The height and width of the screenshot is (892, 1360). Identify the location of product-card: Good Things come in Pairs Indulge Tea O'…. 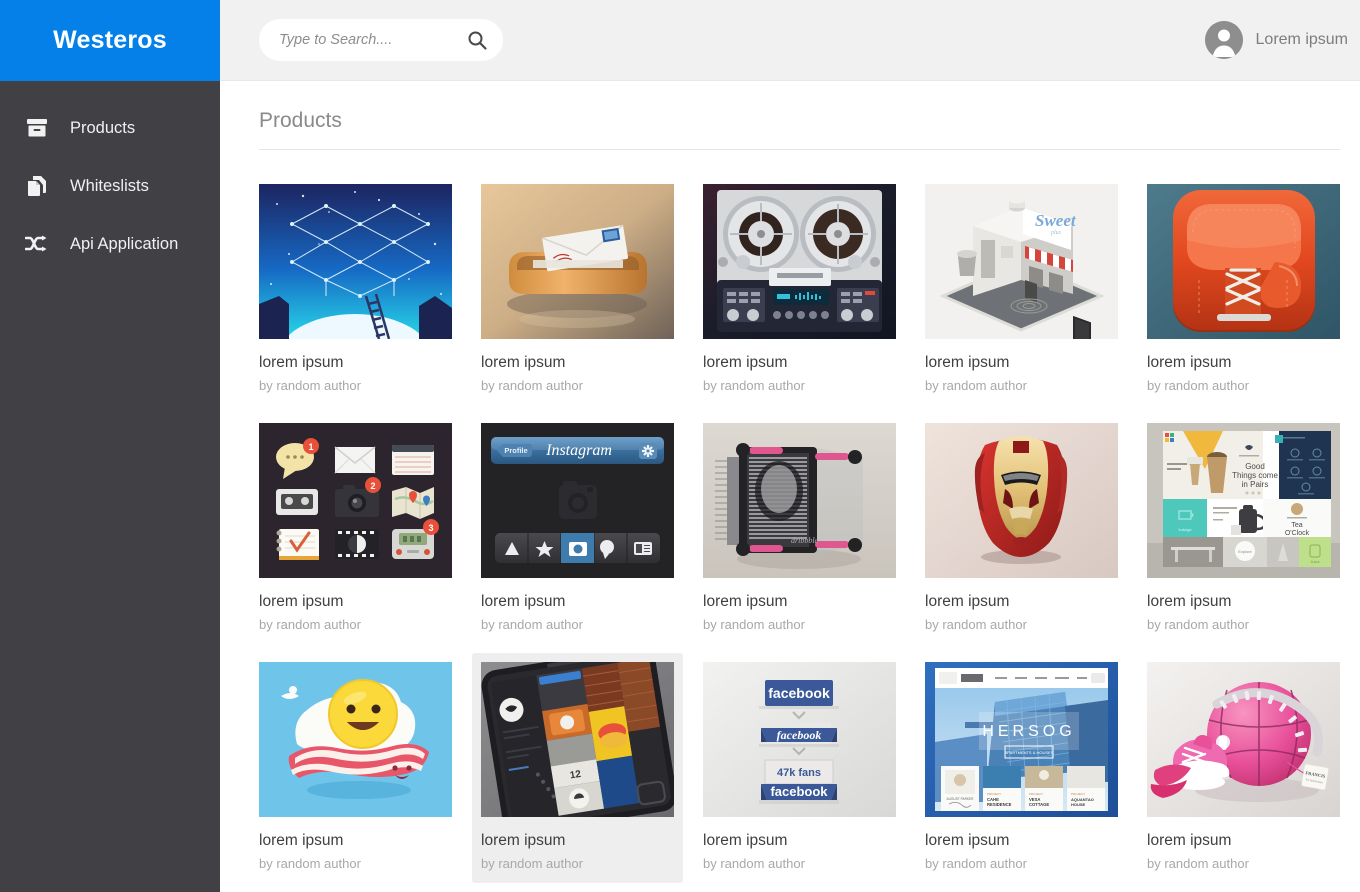
(1243, 529).